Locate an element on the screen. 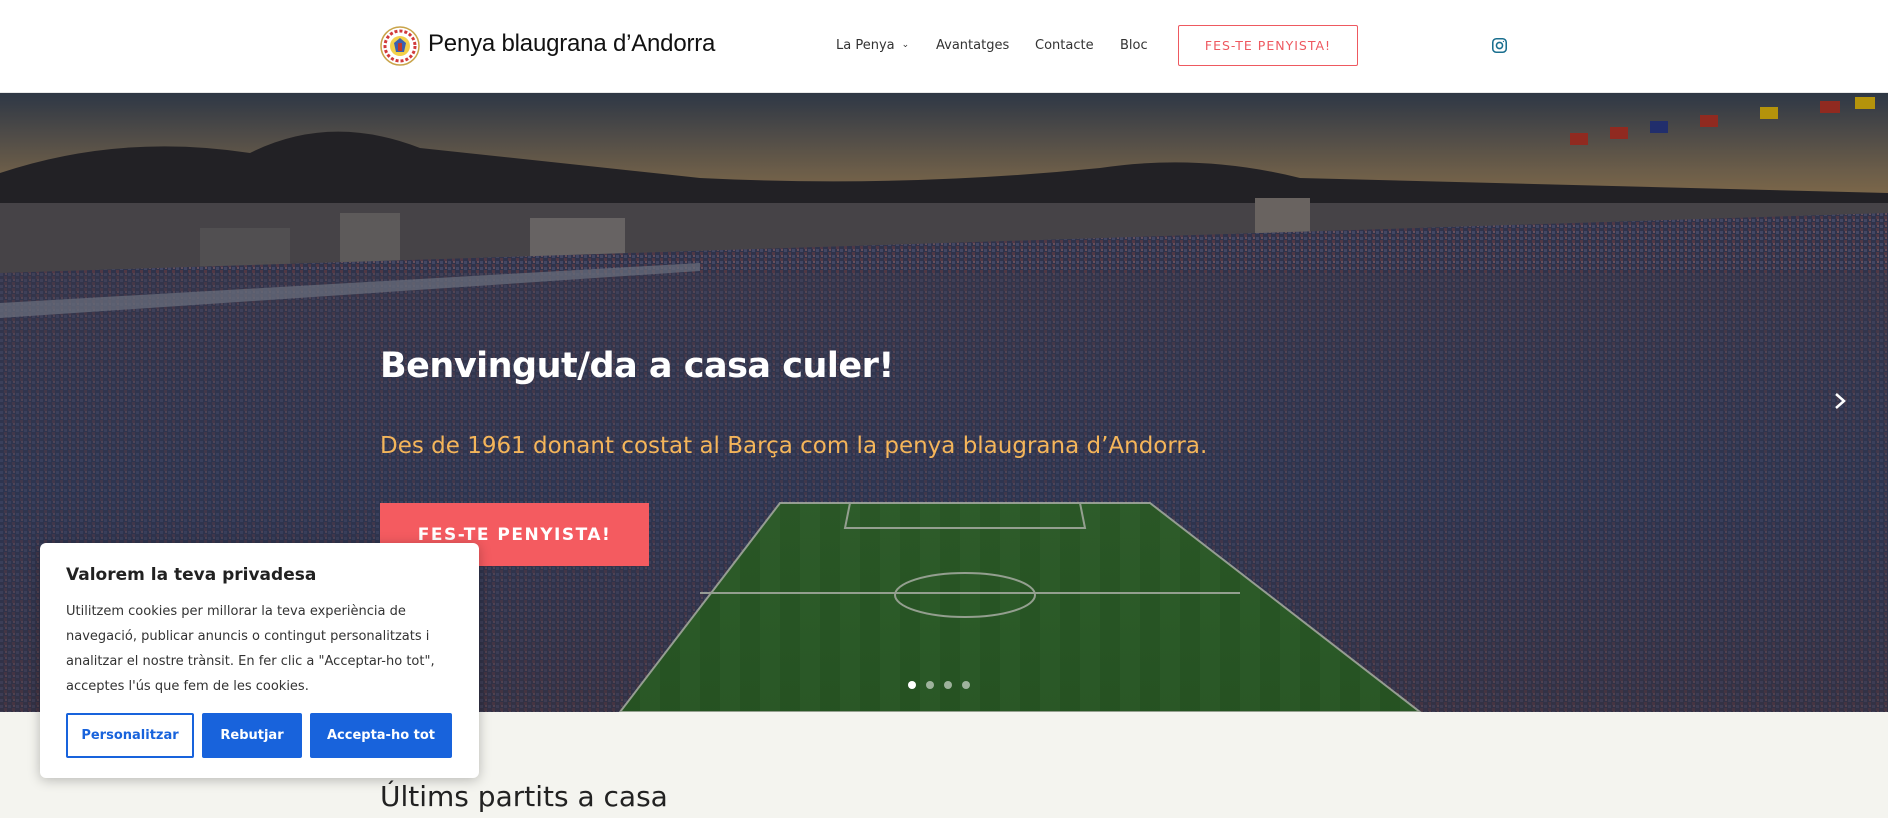 The height and width of the screenshot is (818, 1888). nav-avantatges: Avantatges is located at coordinates (972, 45).